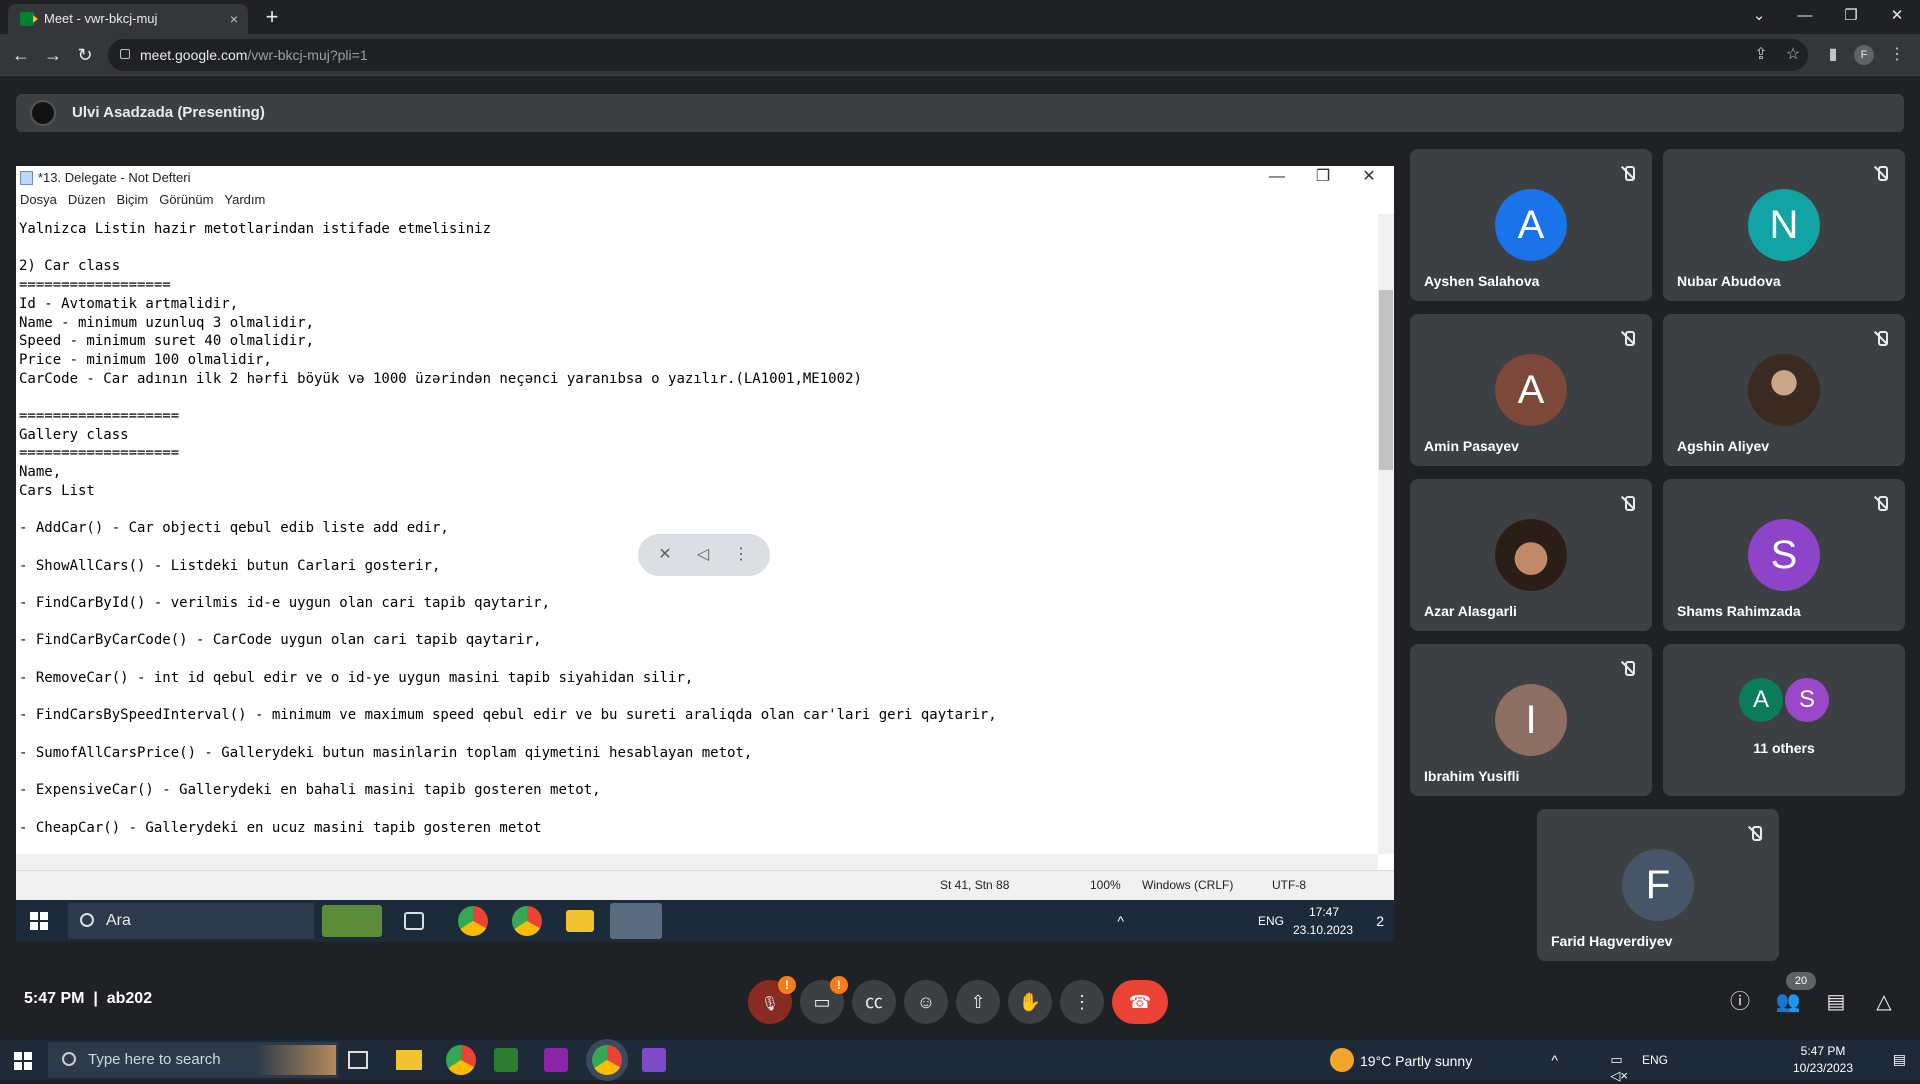  I want to click on pin-off-icon: ✕, so click(665, 555).